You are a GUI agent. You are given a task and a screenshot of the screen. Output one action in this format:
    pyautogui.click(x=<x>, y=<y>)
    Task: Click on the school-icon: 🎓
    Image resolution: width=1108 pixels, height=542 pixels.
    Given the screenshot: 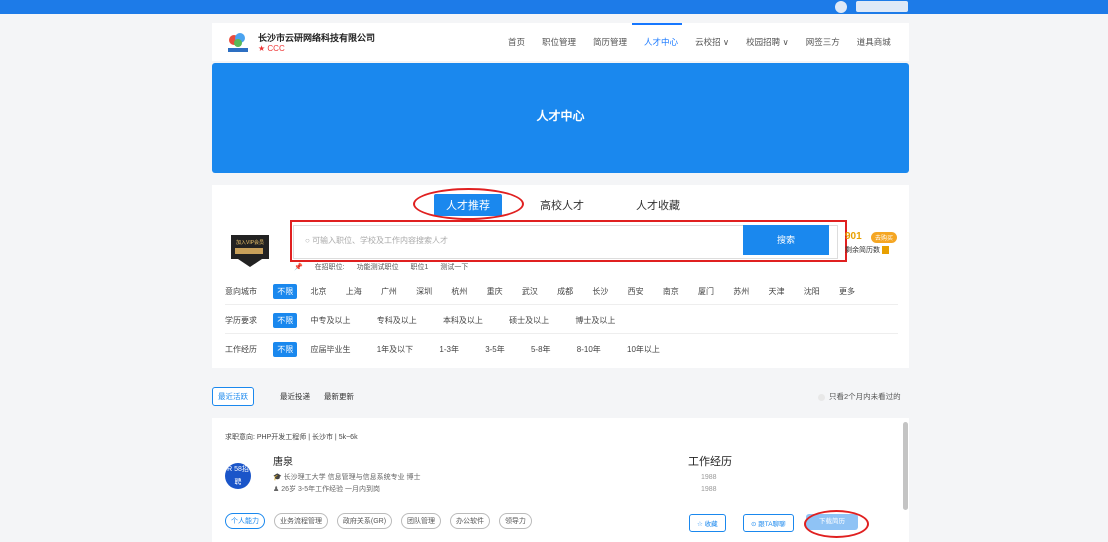 What is the action you would take?
    pyautogui.click(x=277, y=477)
    